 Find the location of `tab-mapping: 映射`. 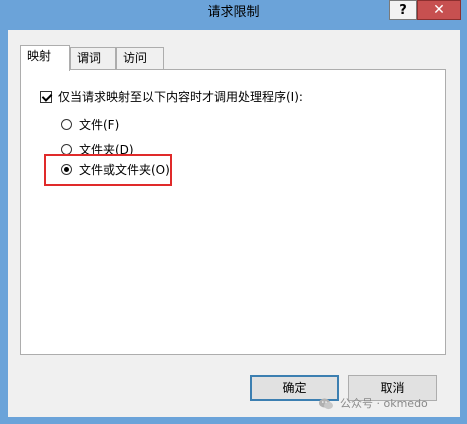

tab-mapping: 映射 is located at coordinates (45, 58).